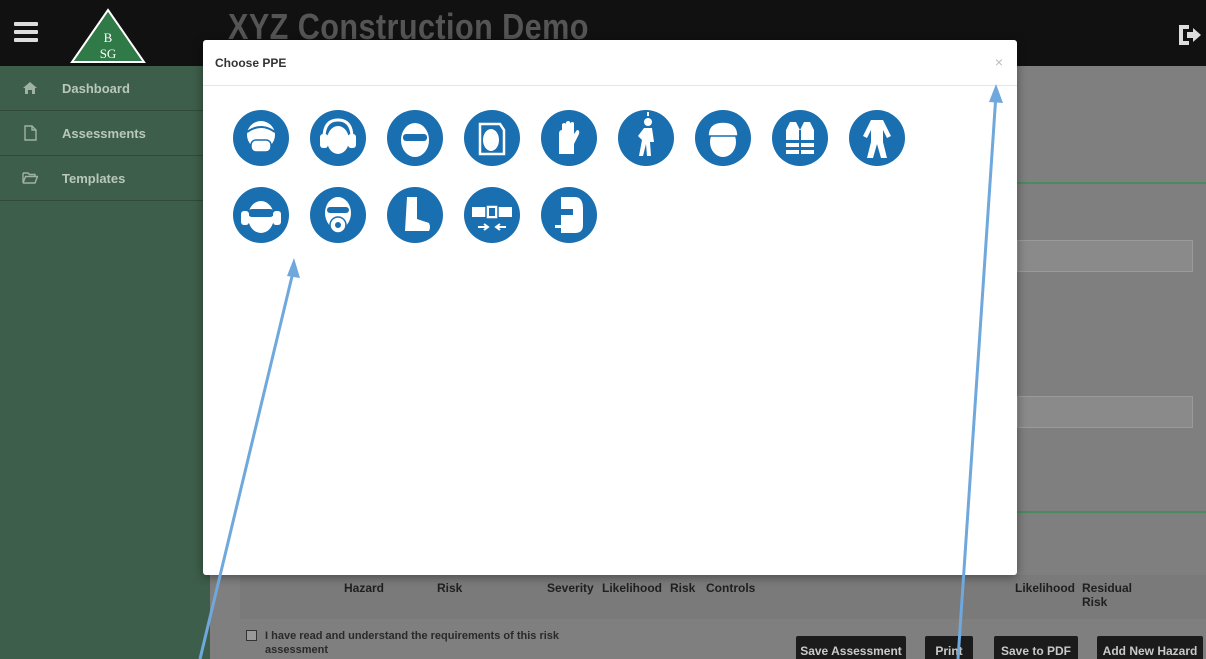  I want to click on logo-text-bottom: SG, so click(108, 53).